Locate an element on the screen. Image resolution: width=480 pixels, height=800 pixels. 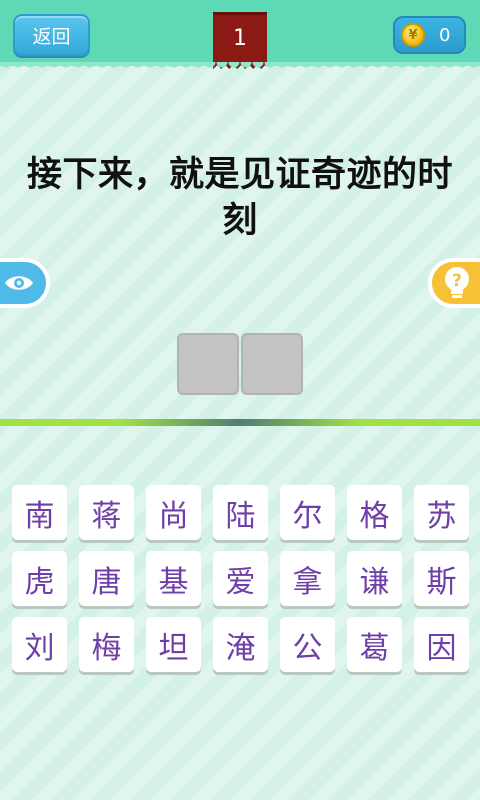
char-tile: 刘 is located at coordinates (39, 644).